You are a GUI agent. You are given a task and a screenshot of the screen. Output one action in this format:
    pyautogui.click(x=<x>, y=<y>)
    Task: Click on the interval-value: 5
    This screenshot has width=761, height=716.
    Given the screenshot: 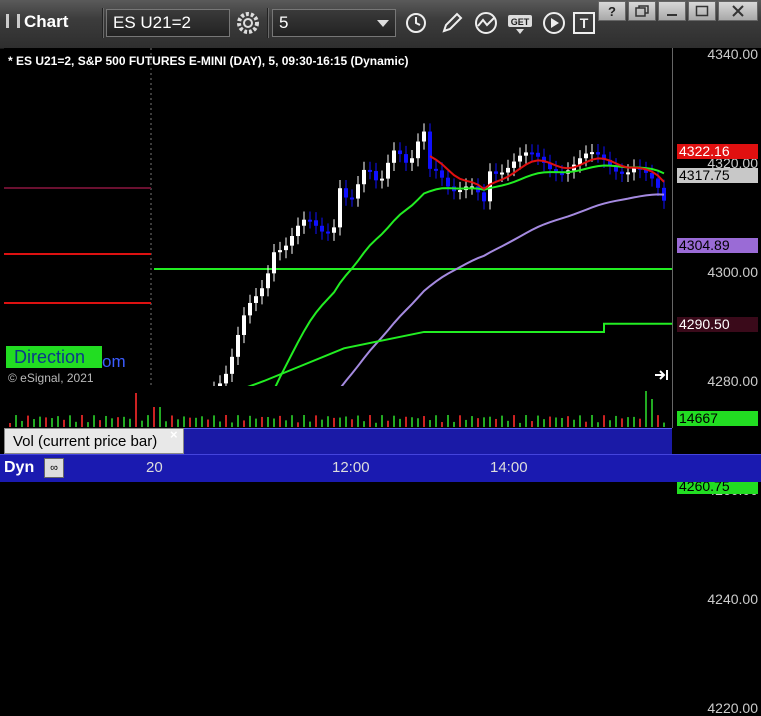 What is the action you would take?
    pyautogui.click(x=284, y=22)
    